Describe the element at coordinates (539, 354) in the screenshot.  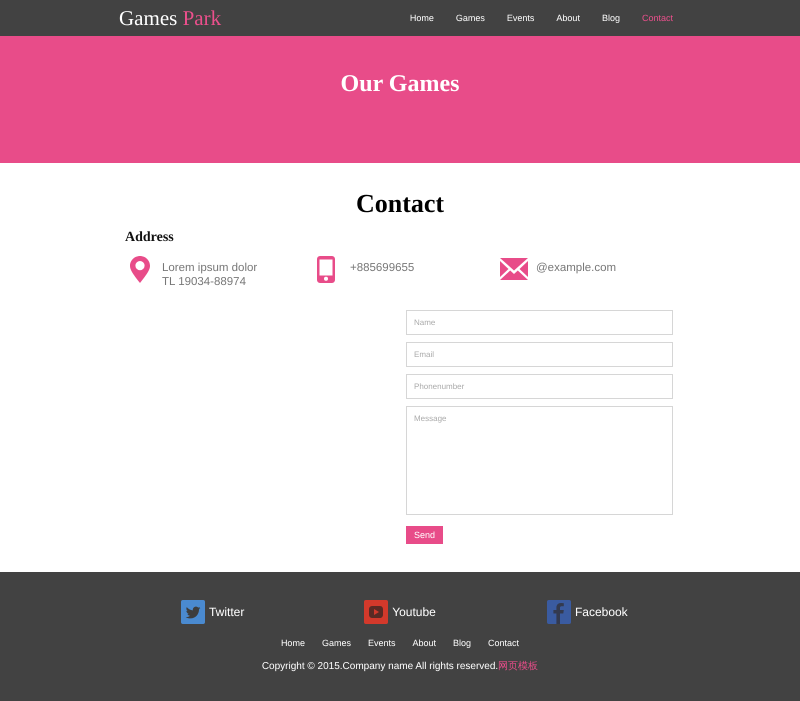
I see `input-field: Email` at that location.